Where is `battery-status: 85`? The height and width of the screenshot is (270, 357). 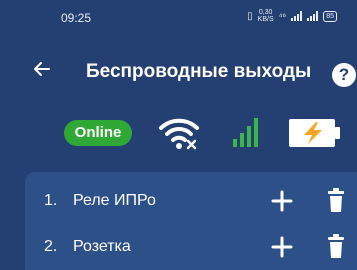
battery-status: 85 is located at coordinates (330, 16).